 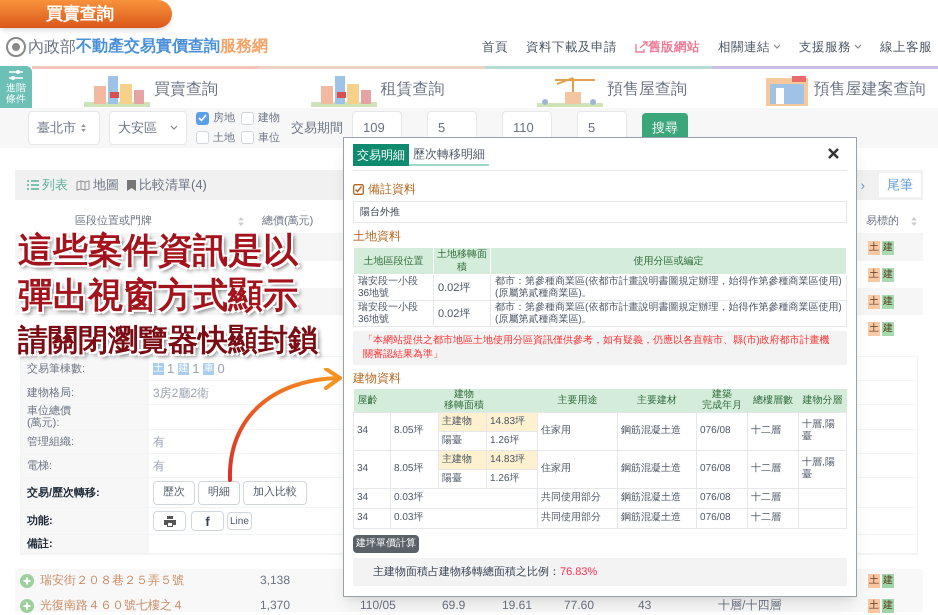 I want to click on section-title: 建物資料, so click(x=377, y=378).